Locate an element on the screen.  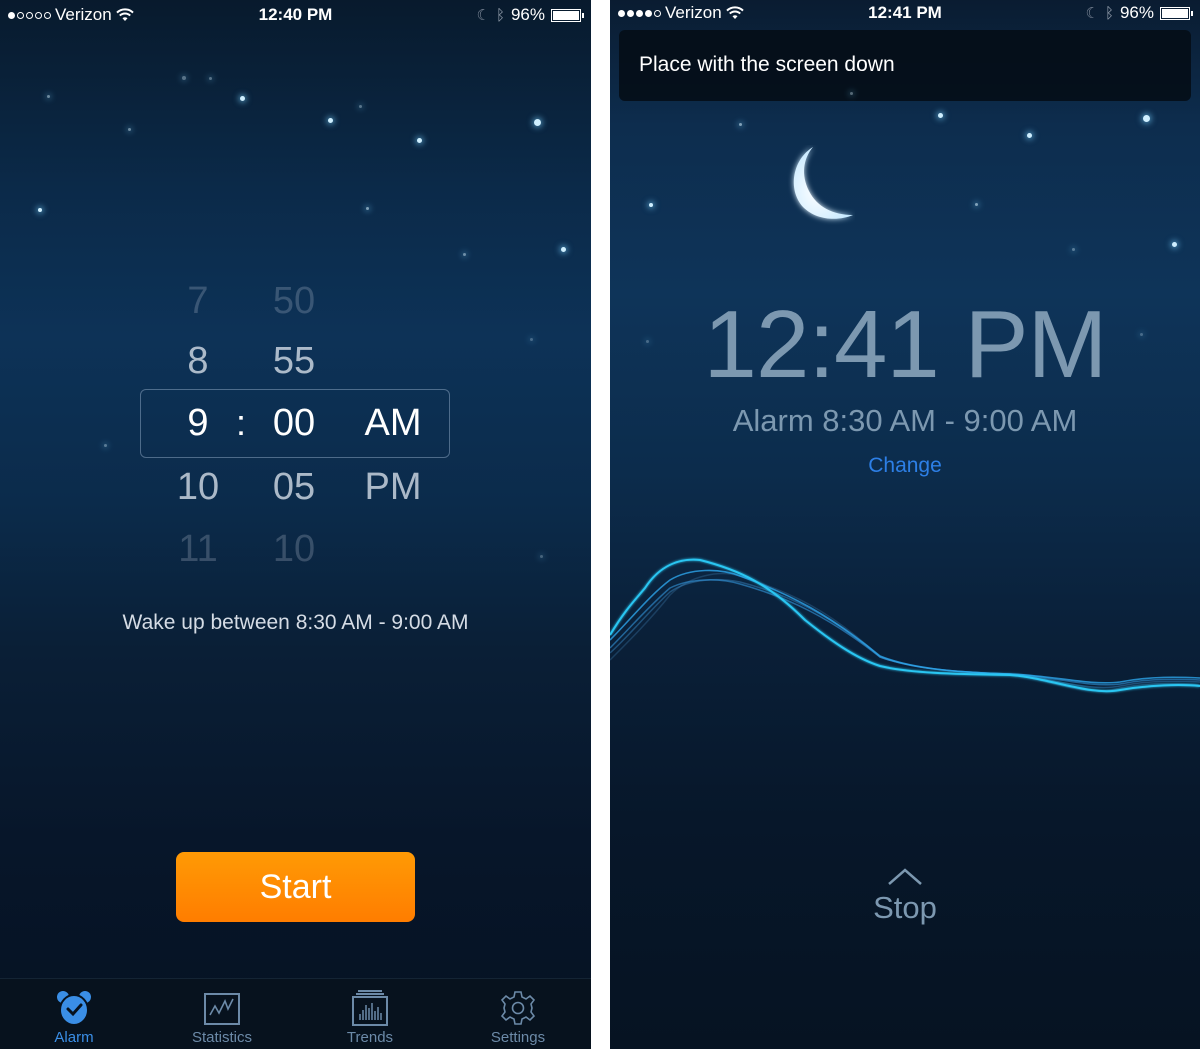
stop-control: Stop is located at coordinates (905, 895).